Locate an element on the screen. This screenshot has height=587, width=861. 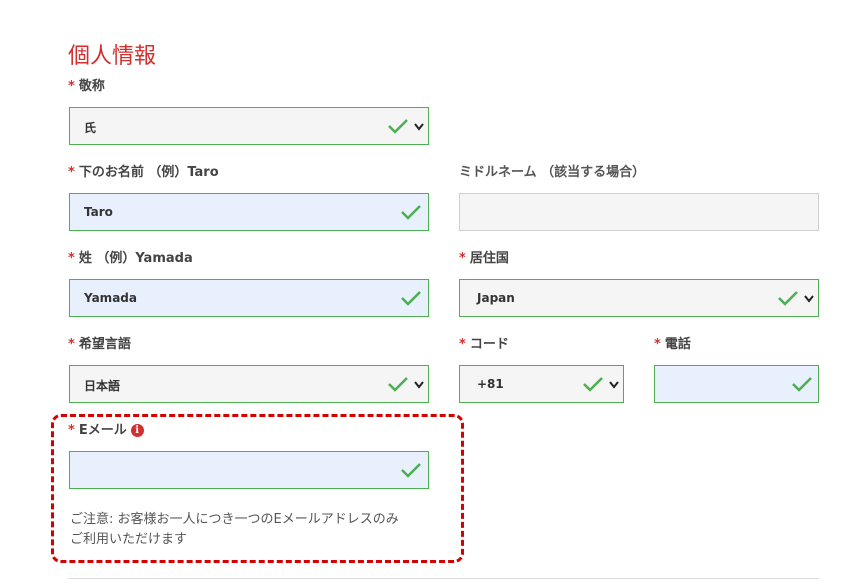
email-input is located at coordinates (249, 470).